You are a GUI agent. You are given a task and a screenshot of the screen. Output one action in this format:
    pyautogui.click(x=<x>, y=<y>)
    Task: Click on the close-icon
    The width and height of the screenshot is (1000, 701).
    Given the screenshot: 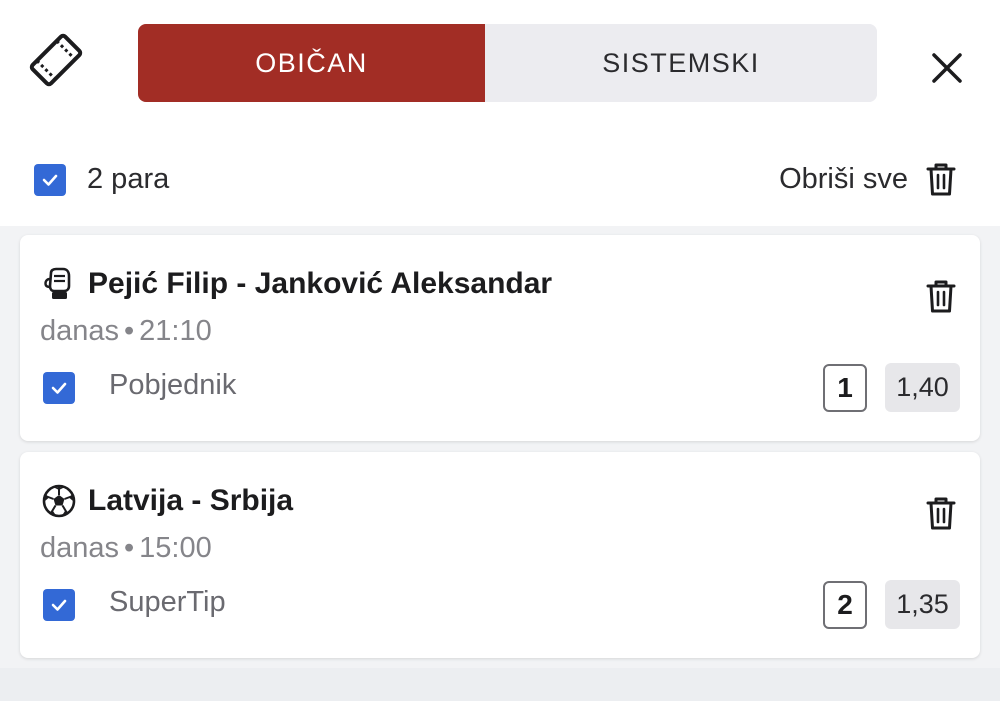 What is the action you would take?
    pyautogui.click(x=946, y=68)
    